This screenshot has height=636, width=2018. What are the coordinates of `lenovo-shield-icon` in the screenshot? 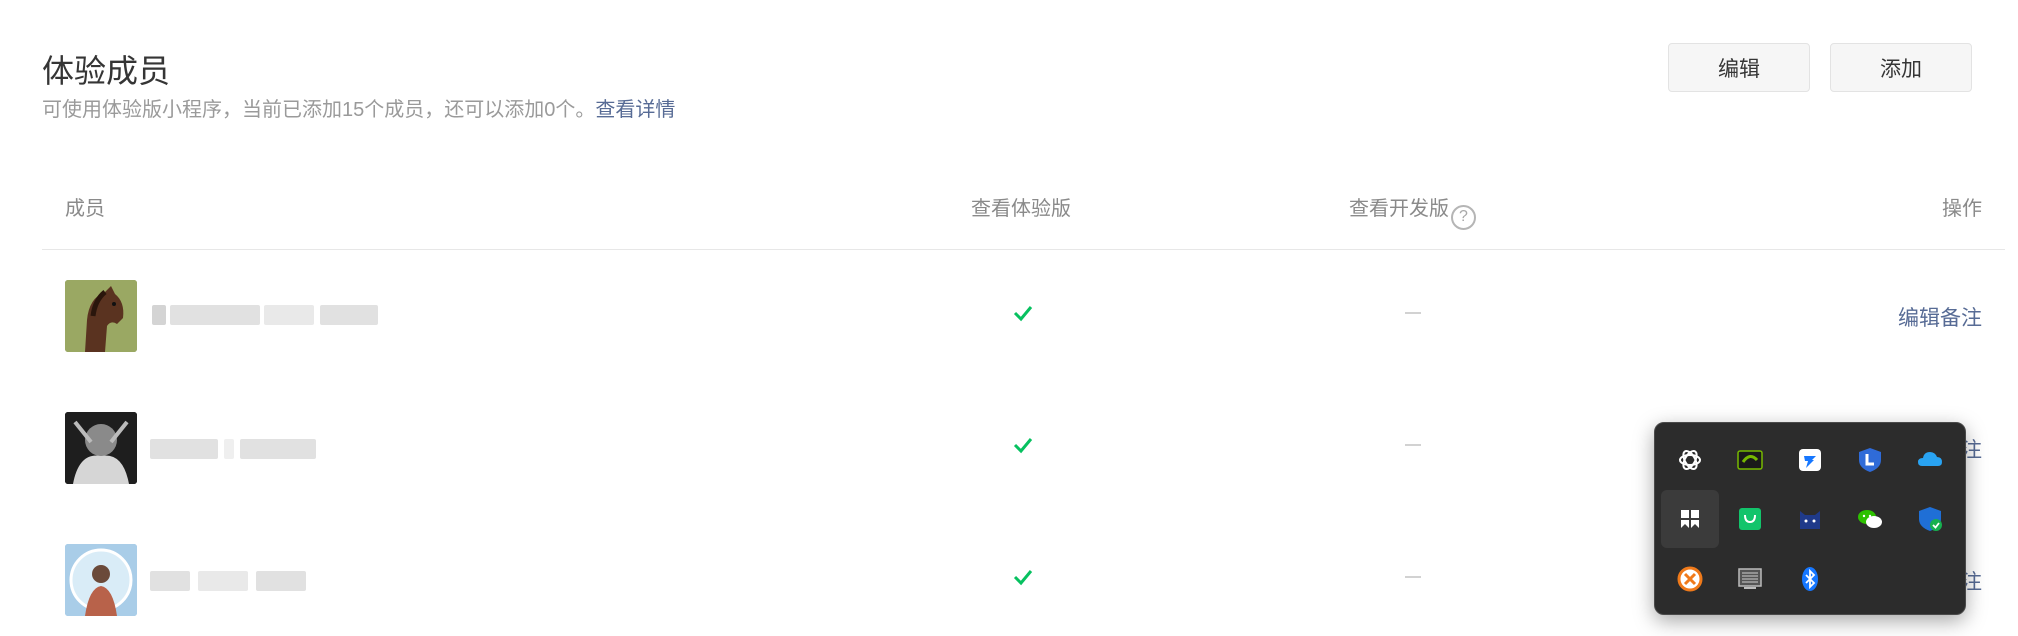 It's located at (1870, 460).